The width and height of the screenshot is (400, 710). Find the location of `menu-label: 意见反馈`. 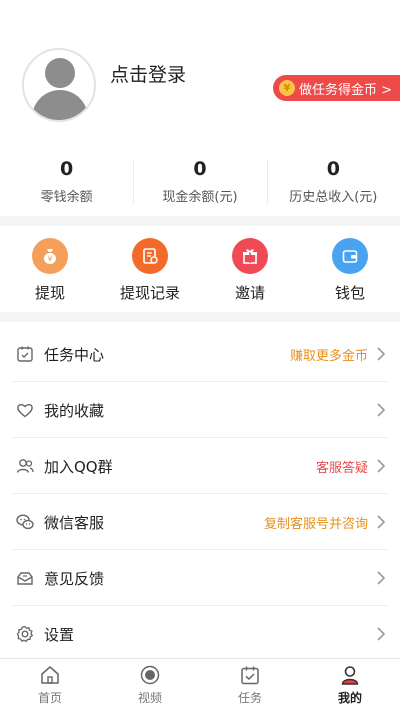

menu-label: 意见反馈 is located at coordinates (74, 578).